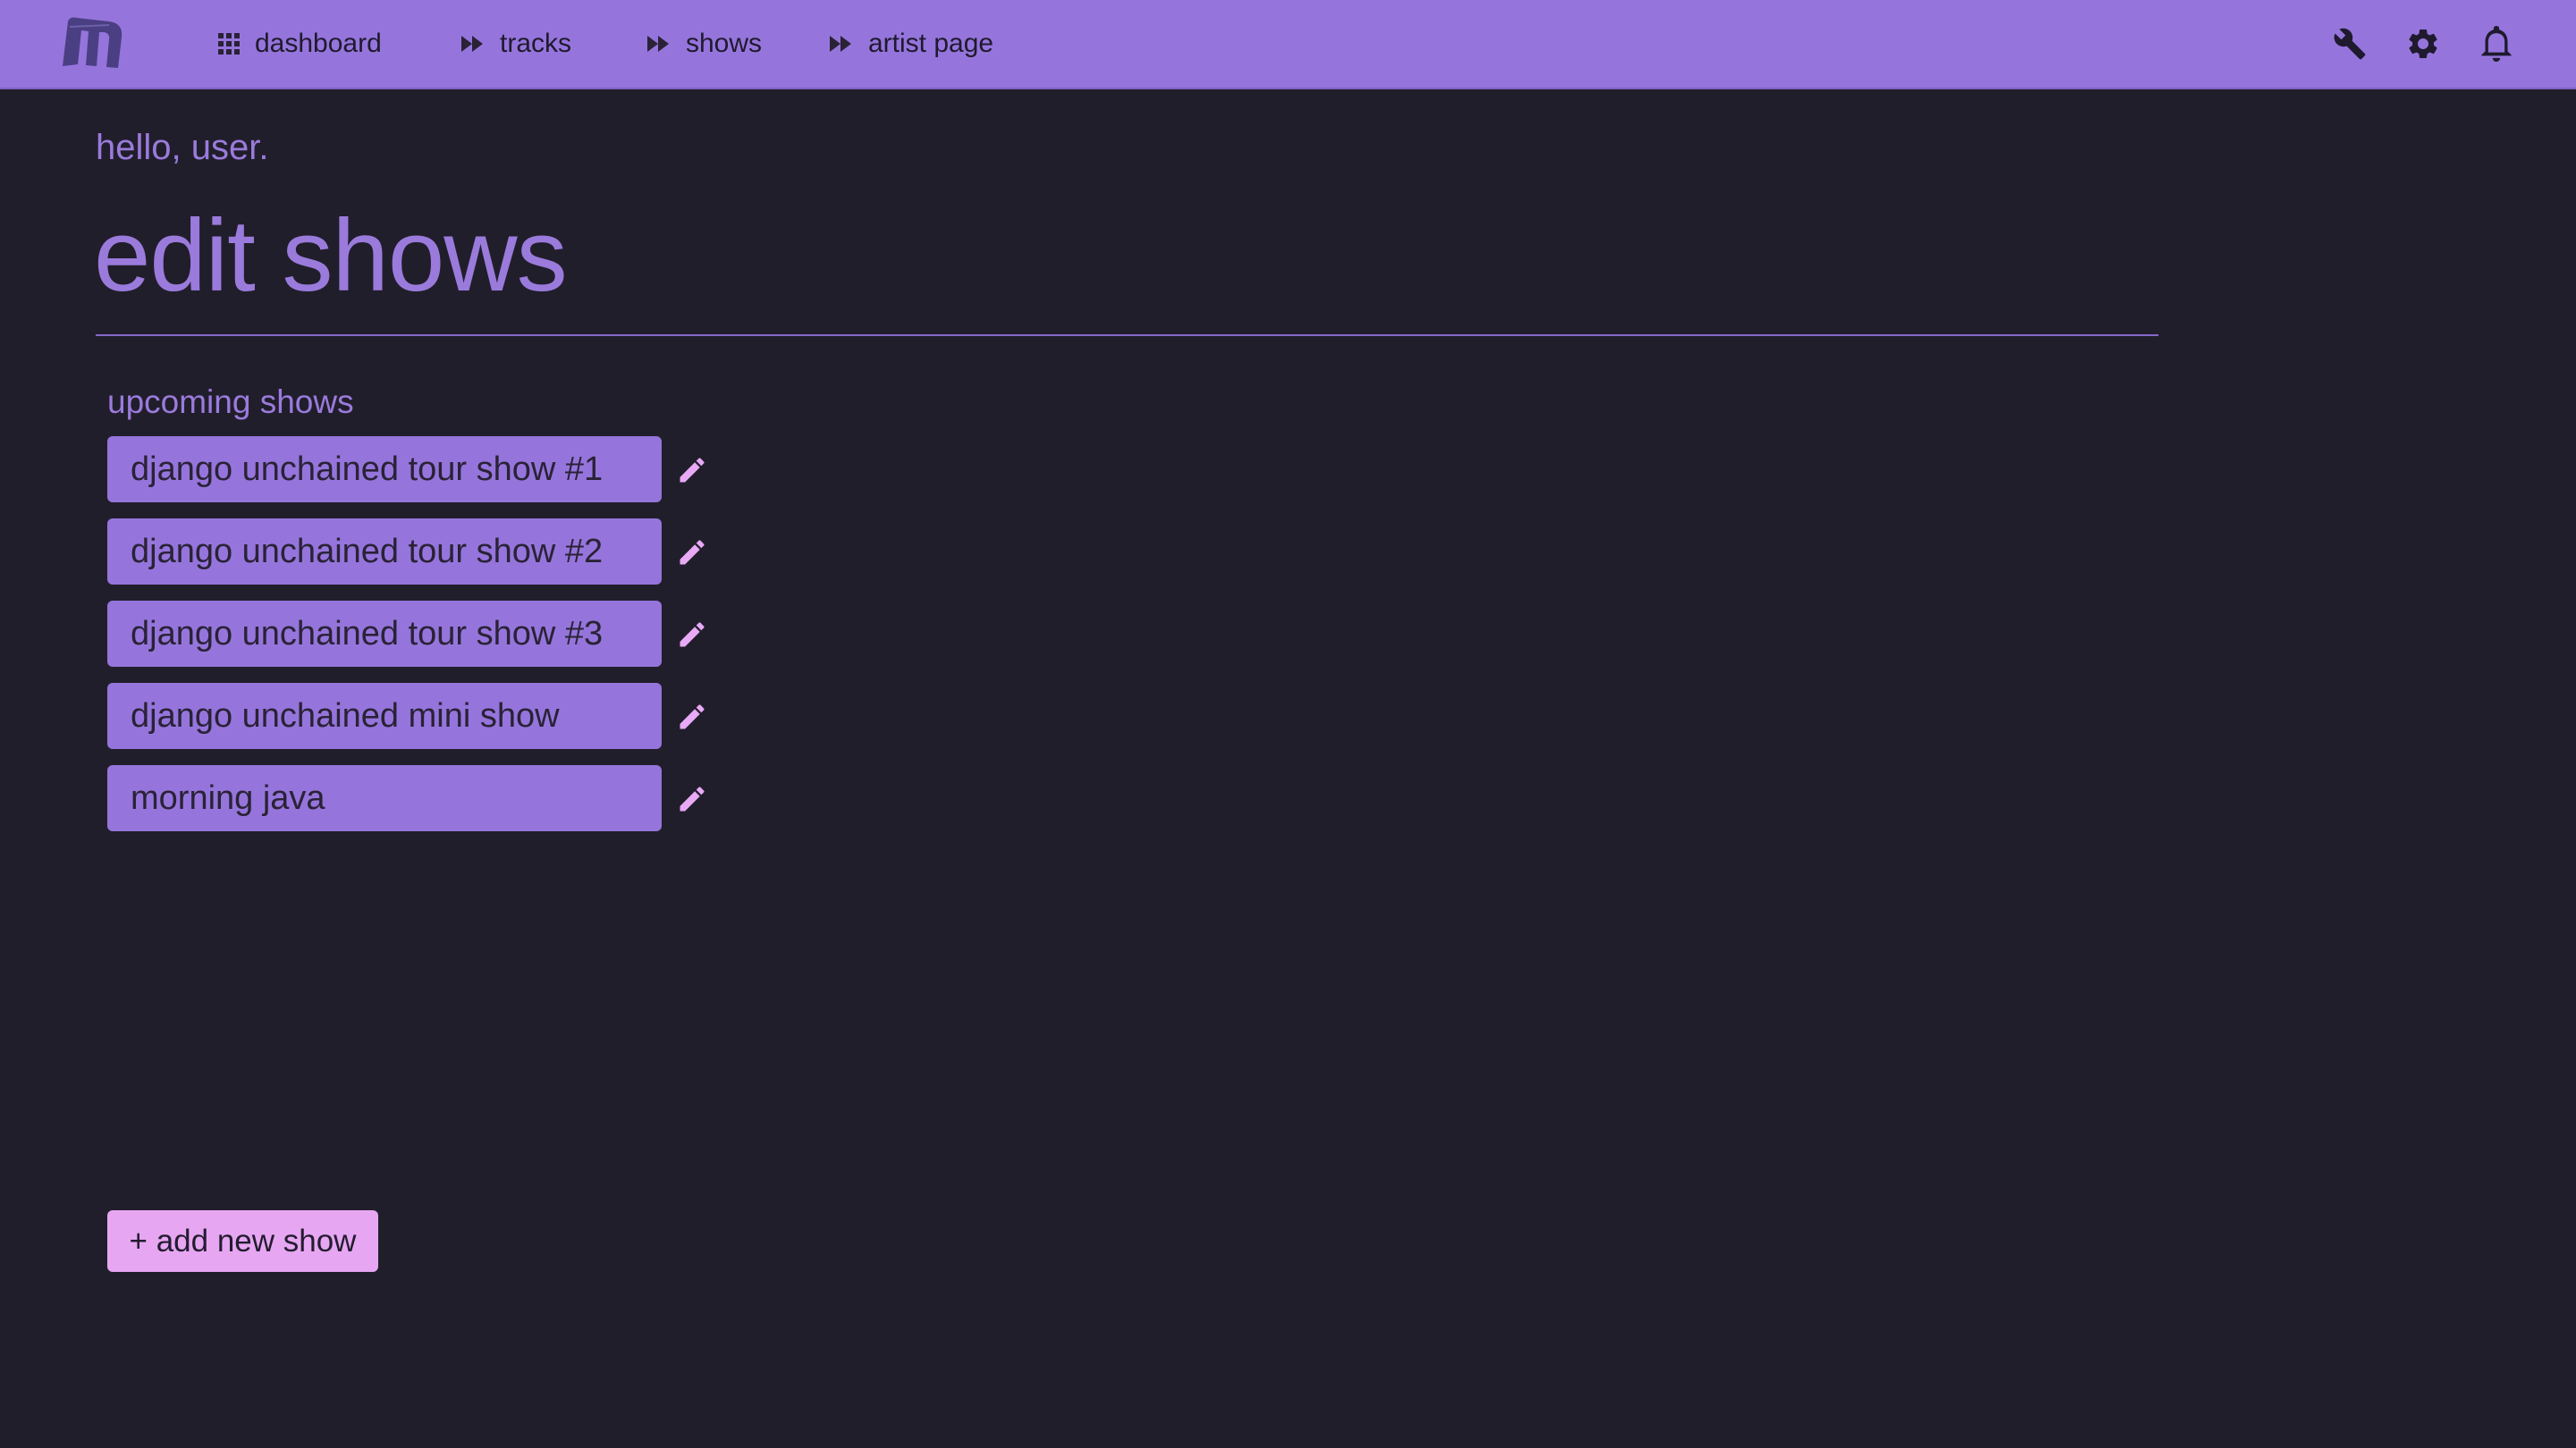 The width and height of the screenshot is (2576, 1448). I want to click on show-row: morning java, so click(411, 798).